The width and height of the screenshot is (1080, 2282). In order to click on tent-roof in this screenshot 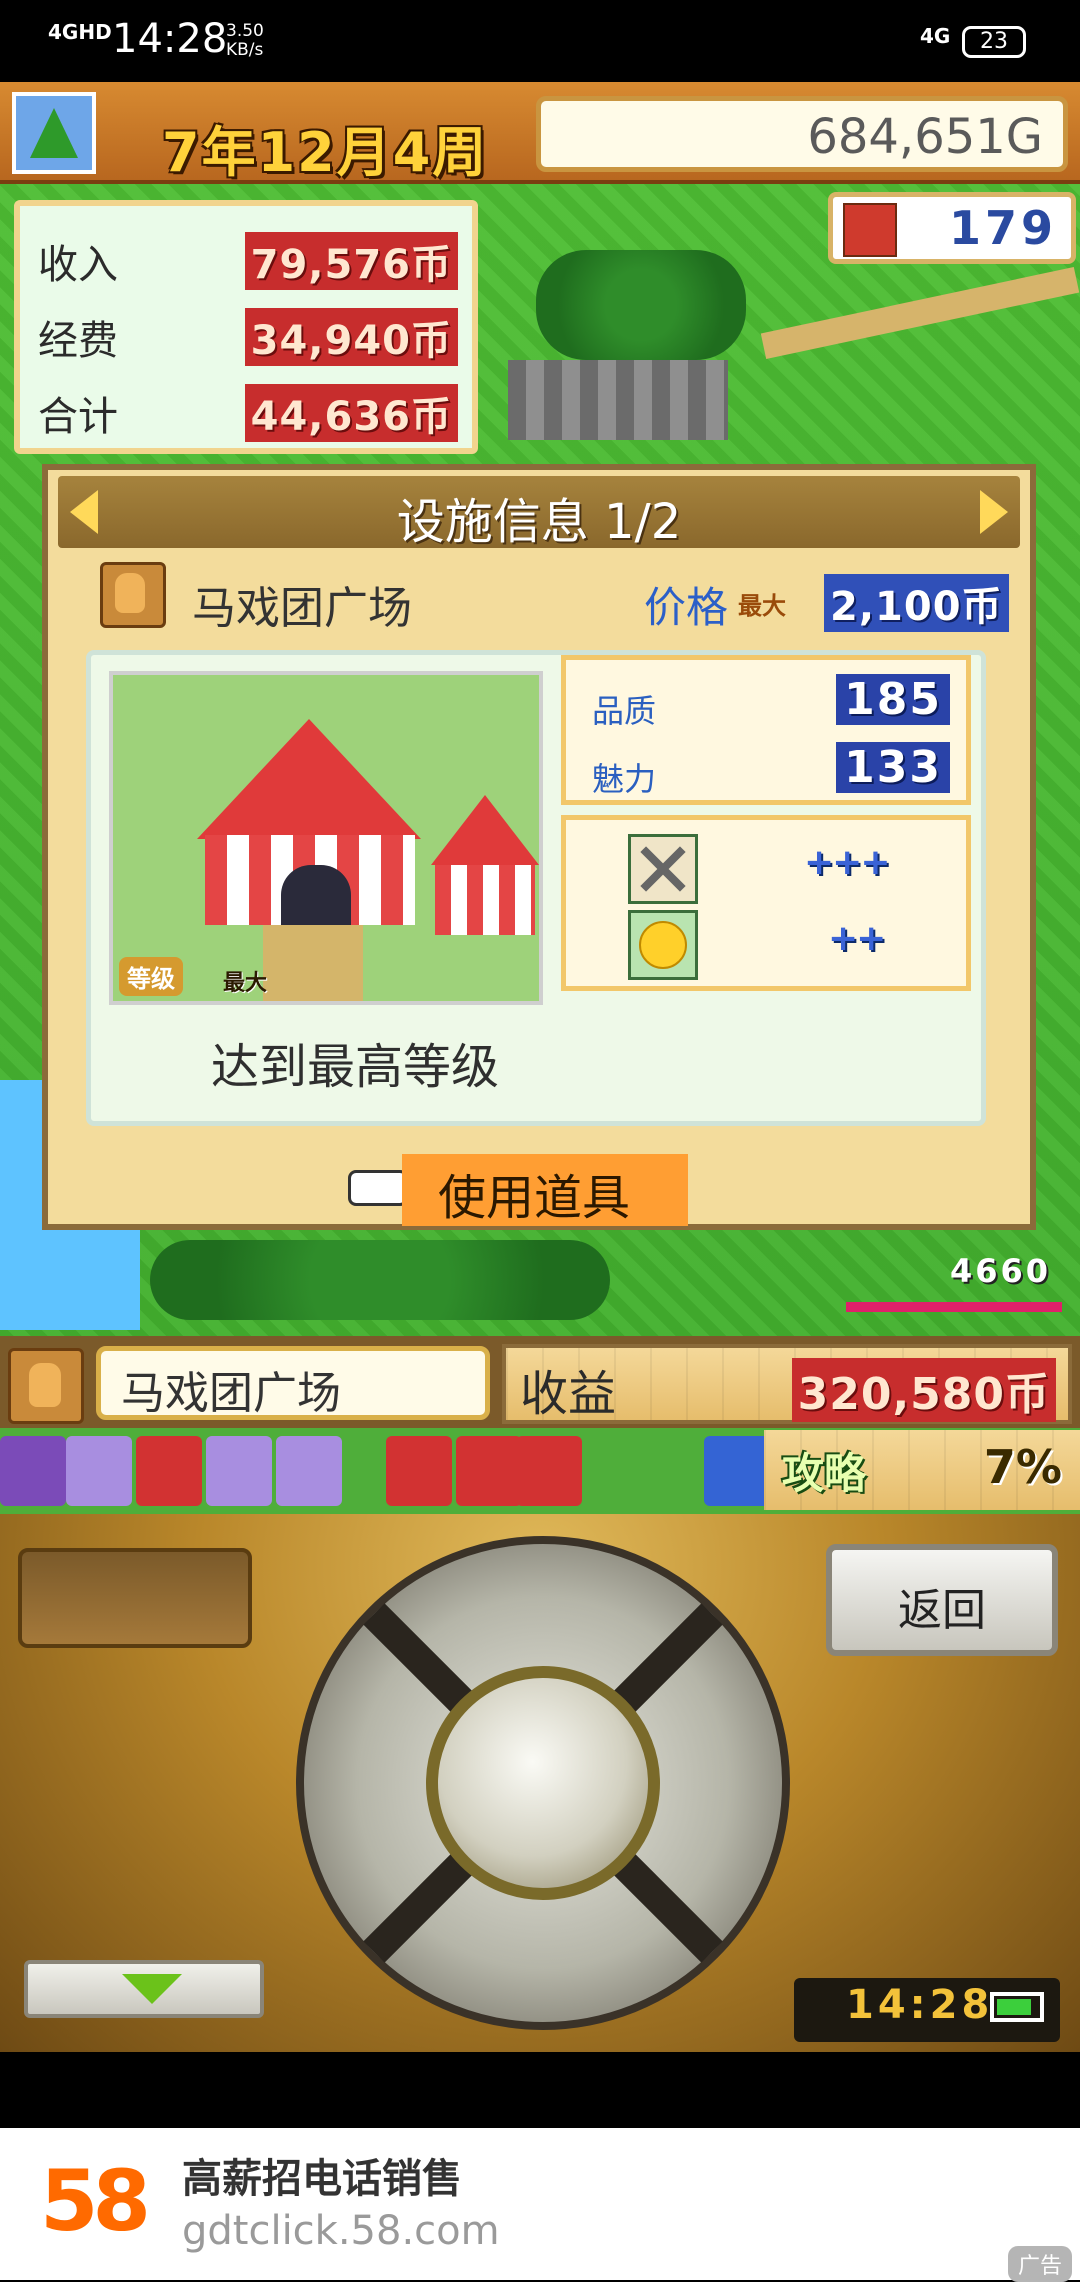, I will do `click(309, 779)`.